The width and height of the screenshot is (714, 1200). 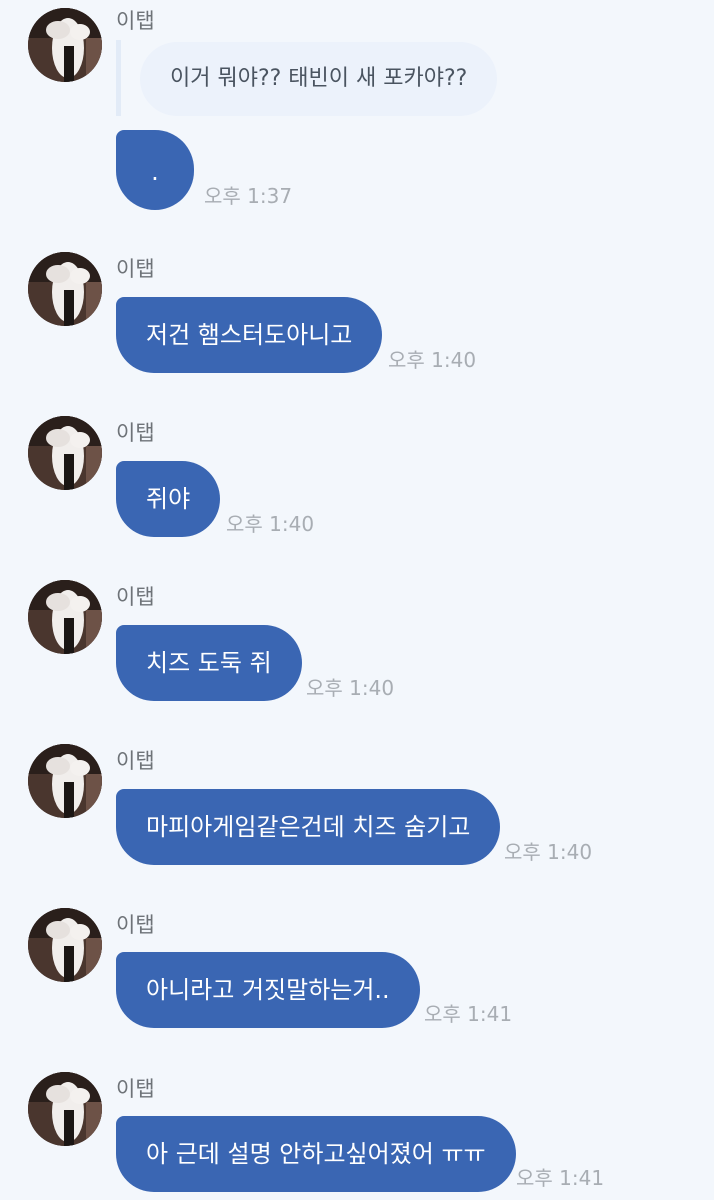 I want to click on message-bubble: 아니라고 거짓말하는거.., so click(x=268, y=990).